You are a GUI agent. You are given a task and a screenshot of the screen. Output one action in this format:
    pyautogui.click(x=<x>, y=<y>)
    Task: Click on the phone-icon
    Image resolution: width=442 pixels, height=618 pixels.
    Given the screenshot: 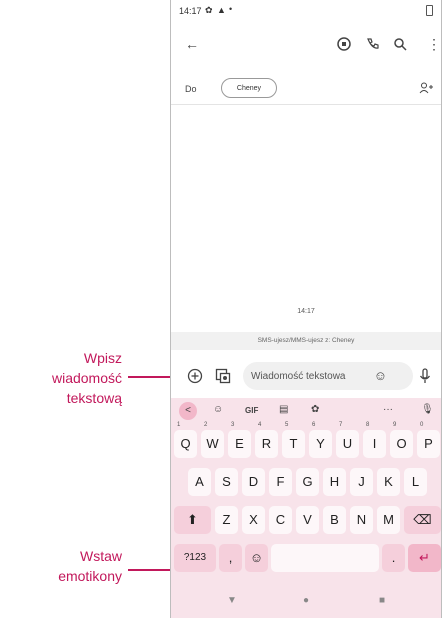 What is the action you would take?
    pyautogui.click(x=372, y=44)
    